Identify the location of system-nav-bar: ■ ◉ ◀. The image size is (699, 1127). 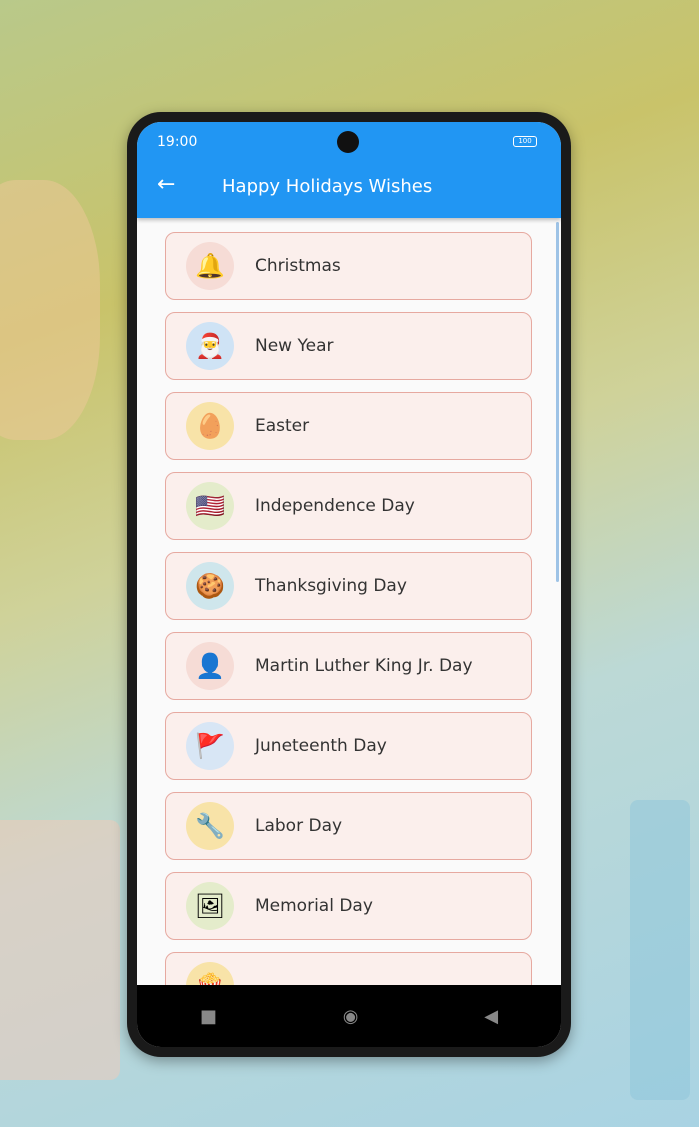
(349, 1016).